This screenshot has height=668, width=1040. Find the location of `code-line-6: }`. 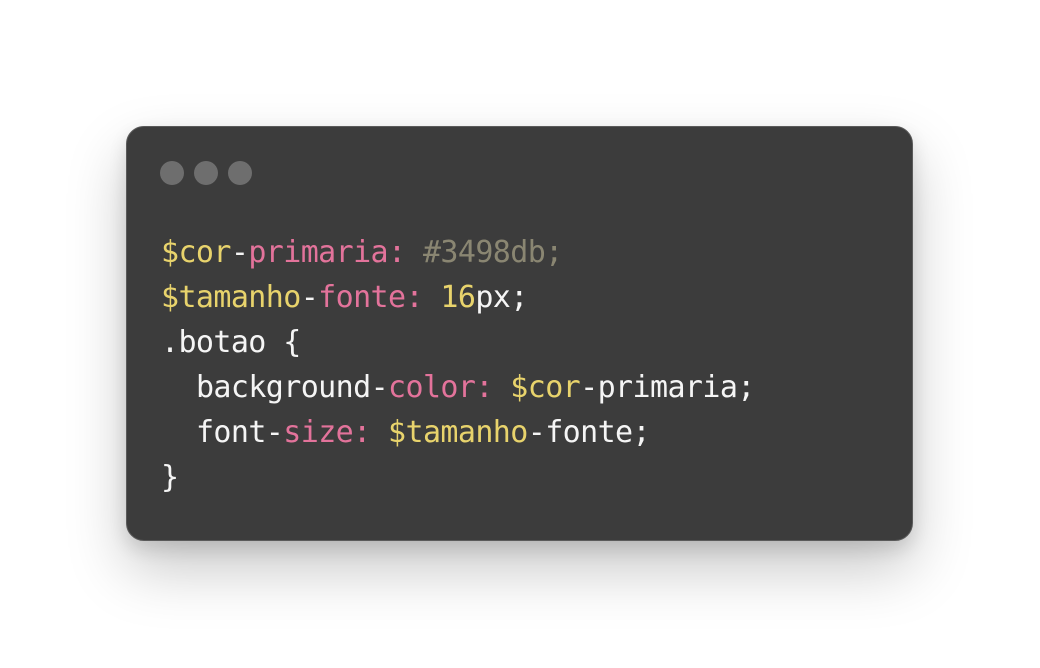

code-line-6: } is located at coordinates (458, 477).